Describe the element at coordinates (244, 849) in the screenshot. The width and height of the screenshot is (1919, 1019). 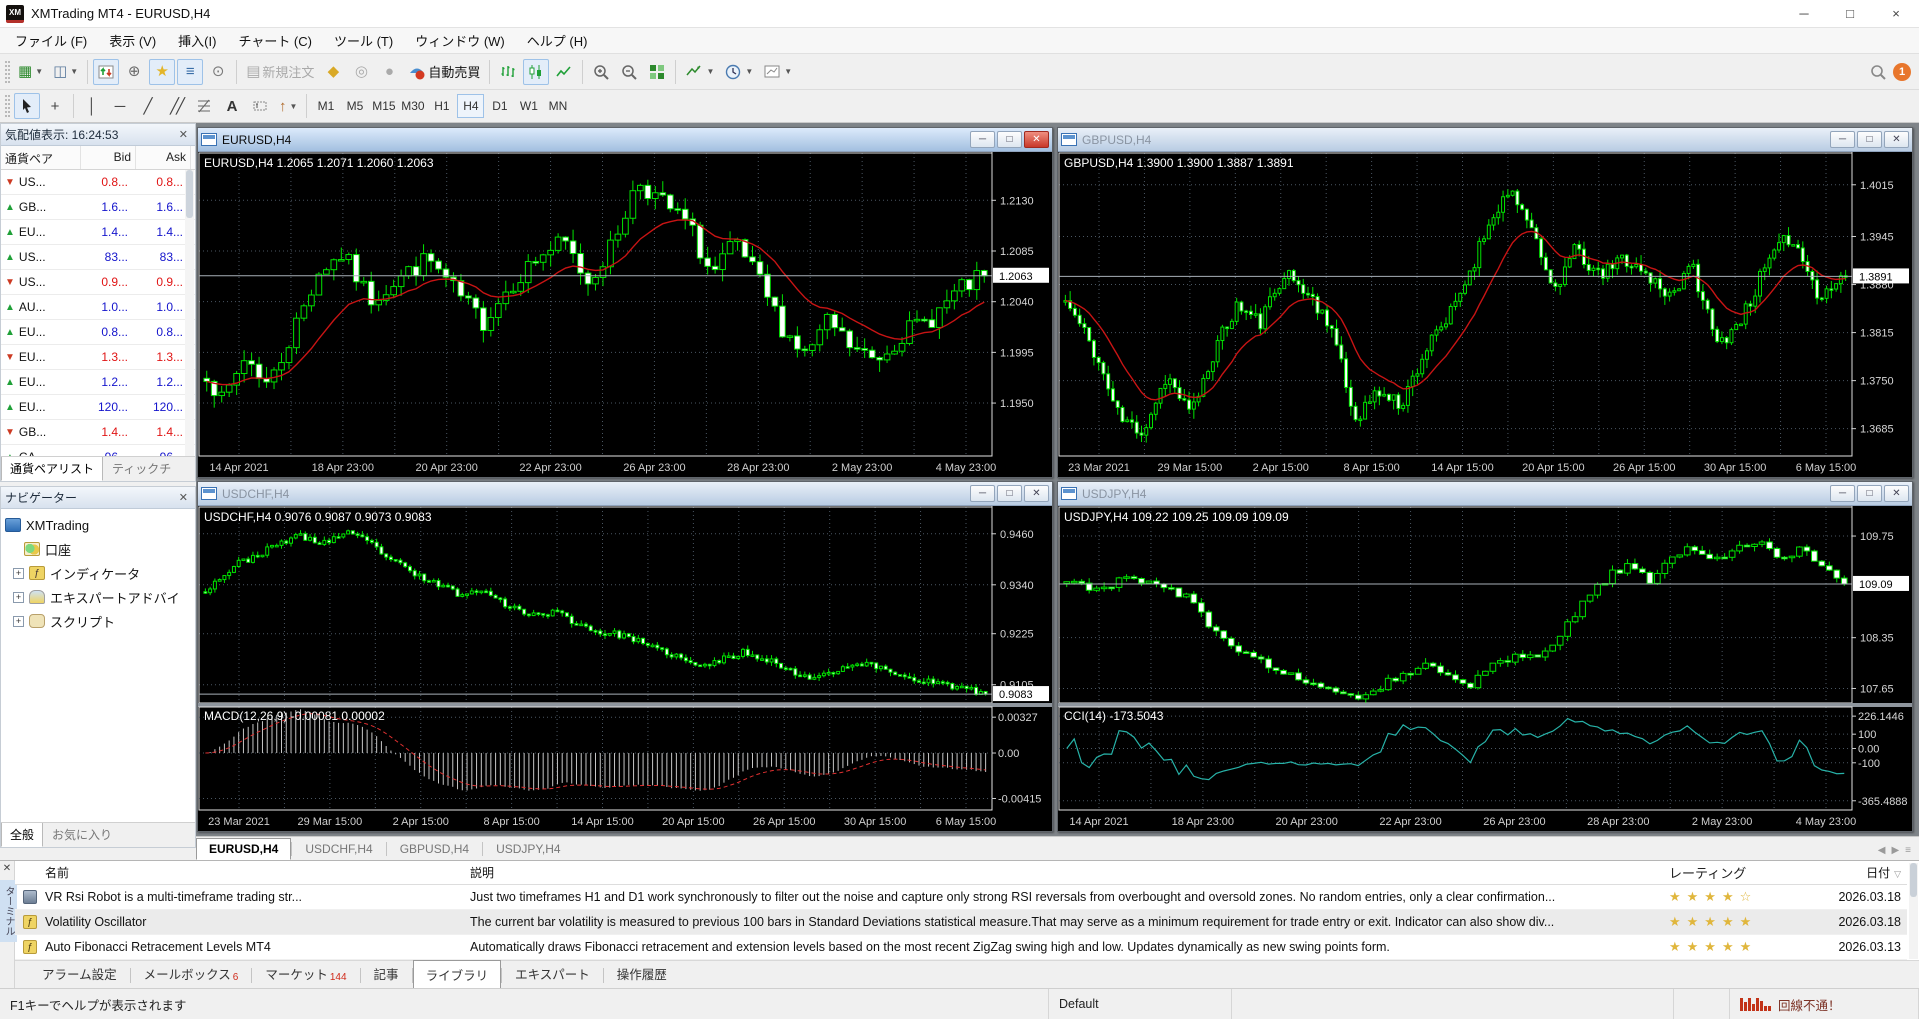
I see `chart-tab: EURUSD,H4` at that location.